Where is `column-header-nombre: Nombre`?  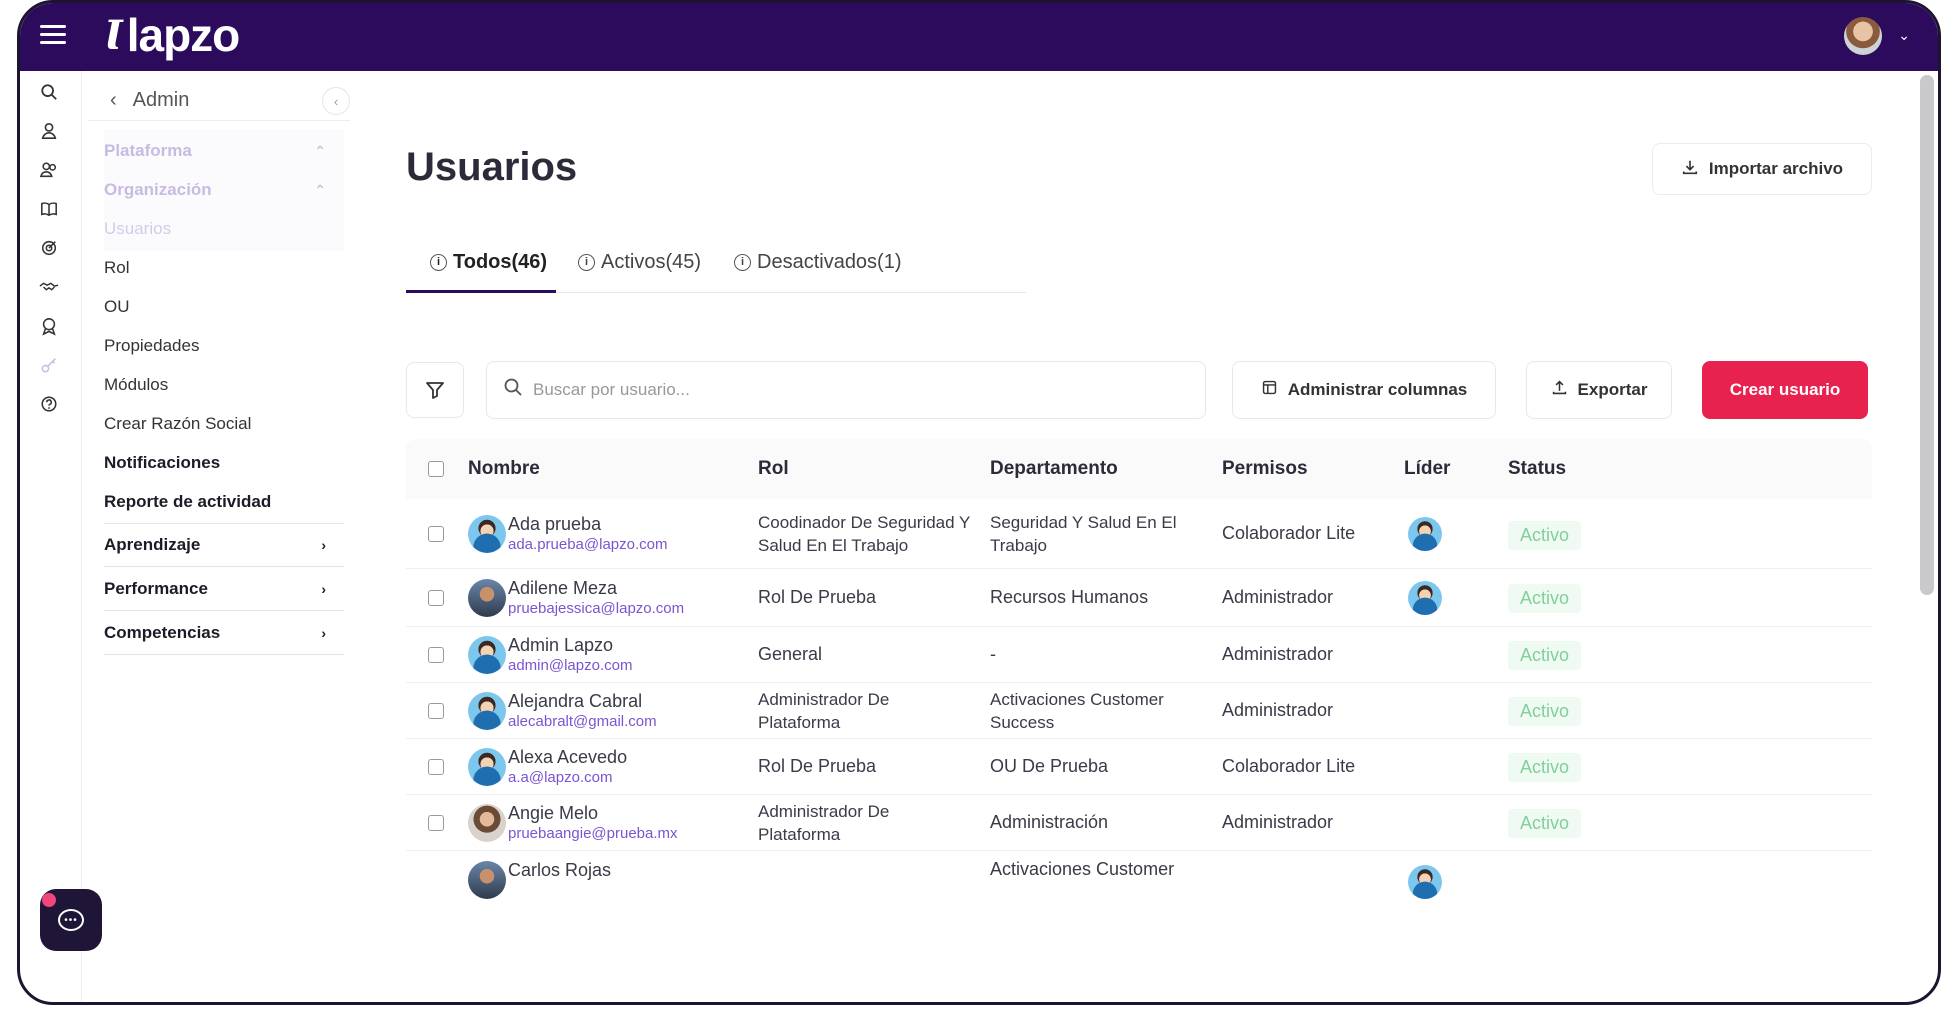 column-header-nombre: Nombre is located at coordinates (504, 469).